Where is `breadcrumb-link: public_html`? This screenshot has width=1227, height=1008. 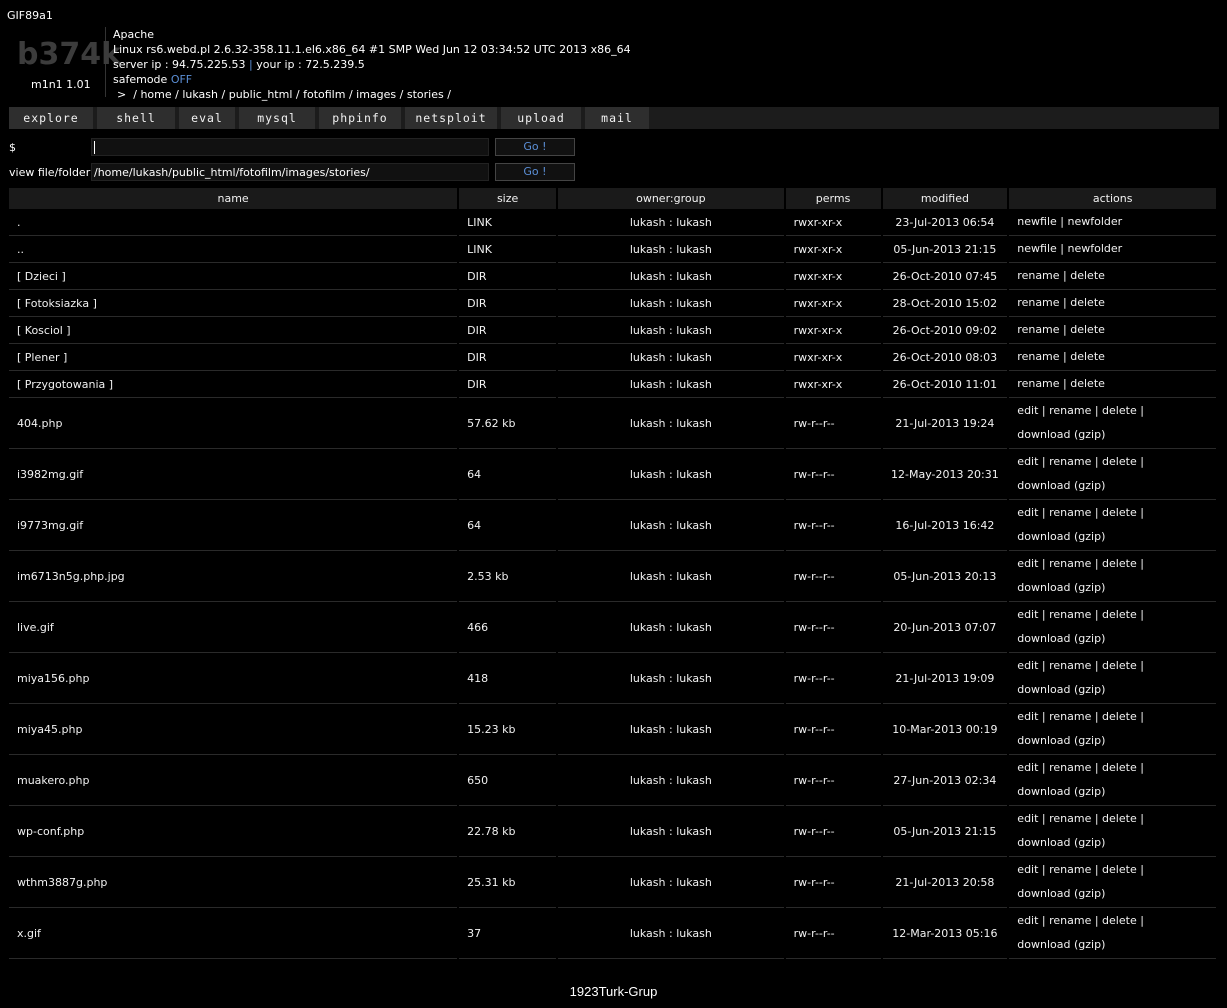
breadcrumb-link: public_html is located at coordinates (261, 94).